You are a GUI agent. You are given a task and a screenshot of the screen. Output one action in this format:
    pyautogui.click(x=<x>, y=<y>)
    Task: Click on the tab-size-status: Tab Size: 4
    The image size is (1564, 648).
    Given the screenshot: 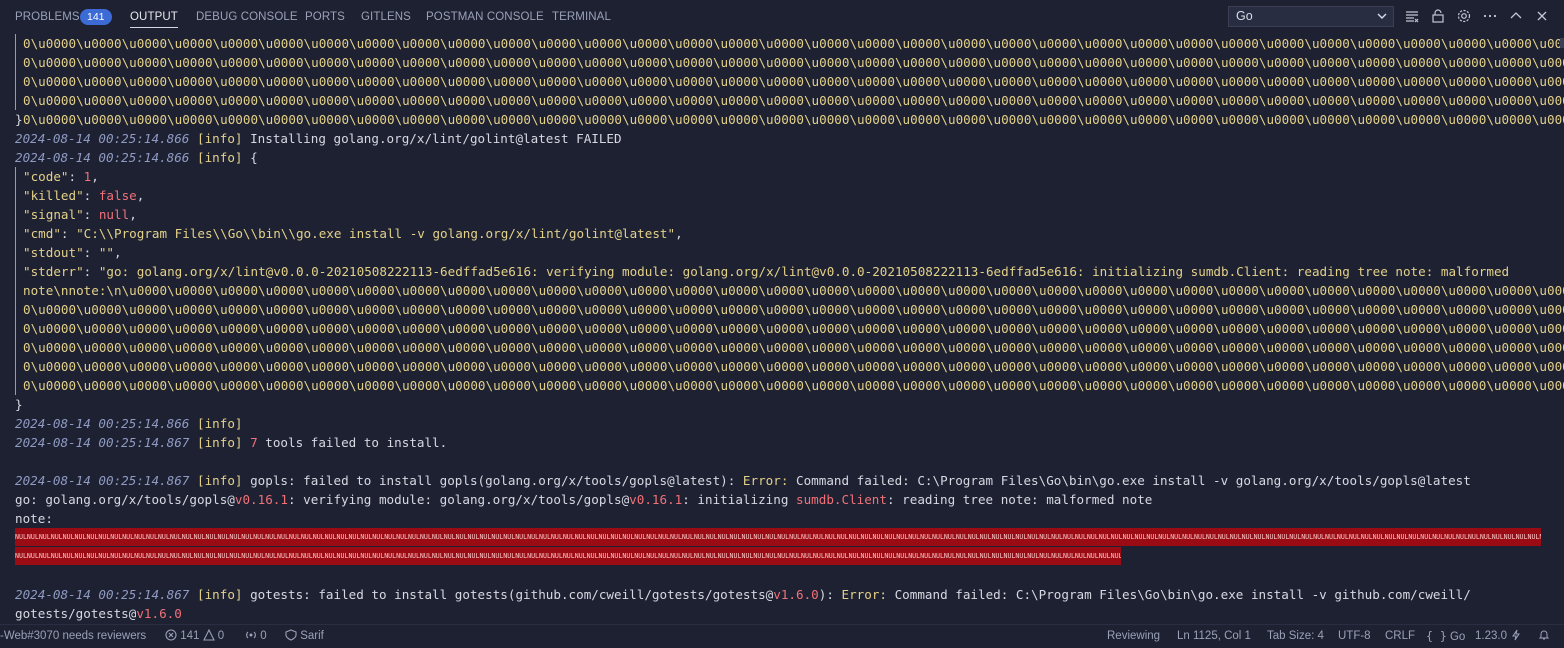 What is the action you would take?
    pyautogui.click(x=1295, y=636)
    